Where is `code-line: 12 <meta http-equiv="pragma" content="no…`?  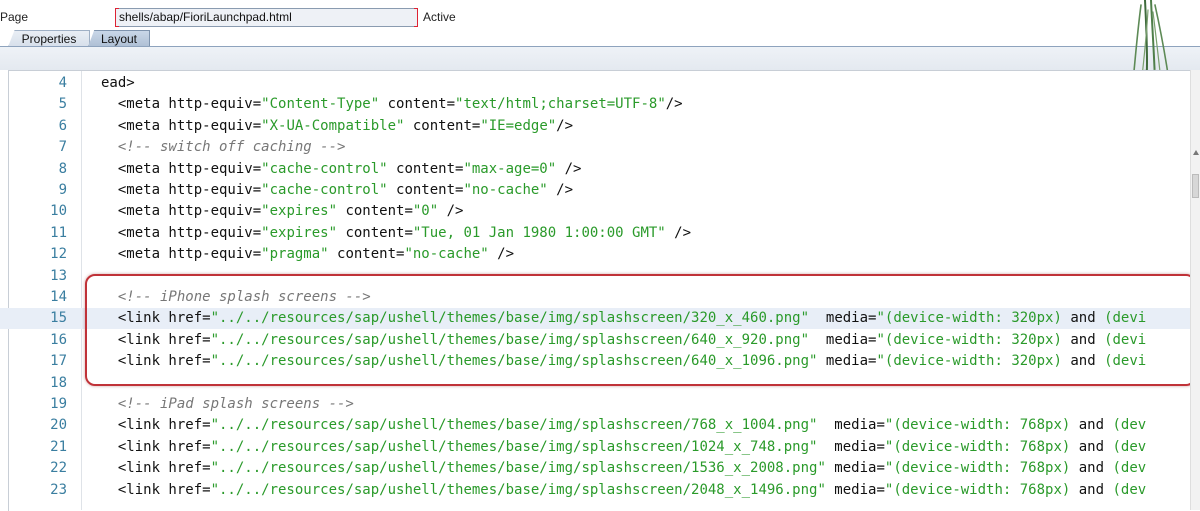 code-line: 12 <meta http-equiv="pragma" content="no… is located at coordinates (600, 254).